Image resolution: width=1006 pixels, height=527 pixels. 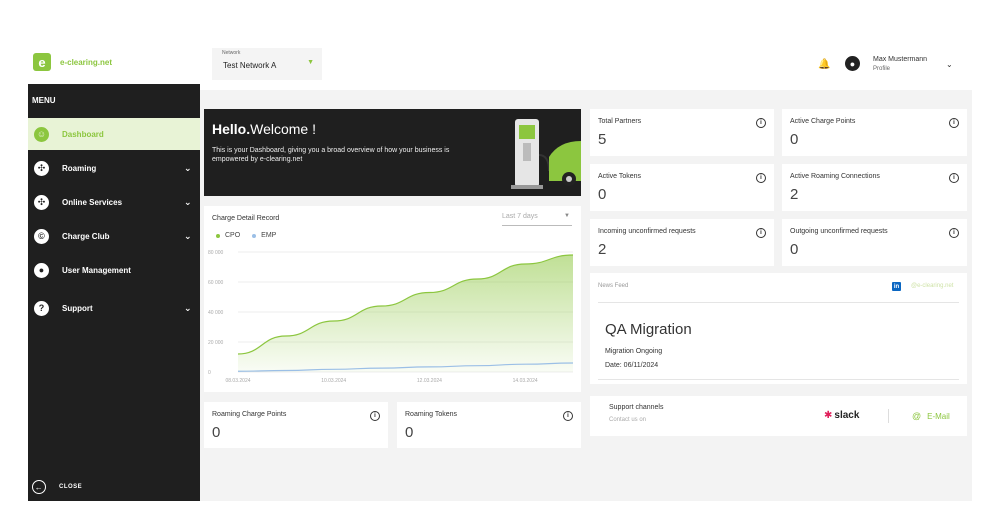 I want to click on kpi-roaming-tokens: Roaming Tokens 0 i, so click(x=489, y=425).